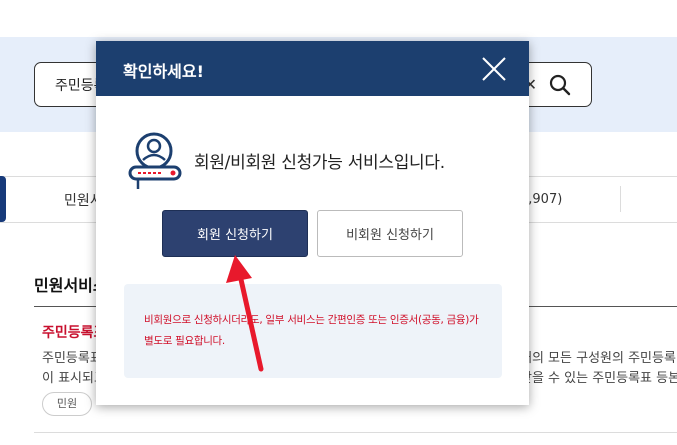 The width and height of the screenshot is (677, 445). I want to click on result-description-line: 대의 모든 구성원의 주민등록, so click(598, 358).